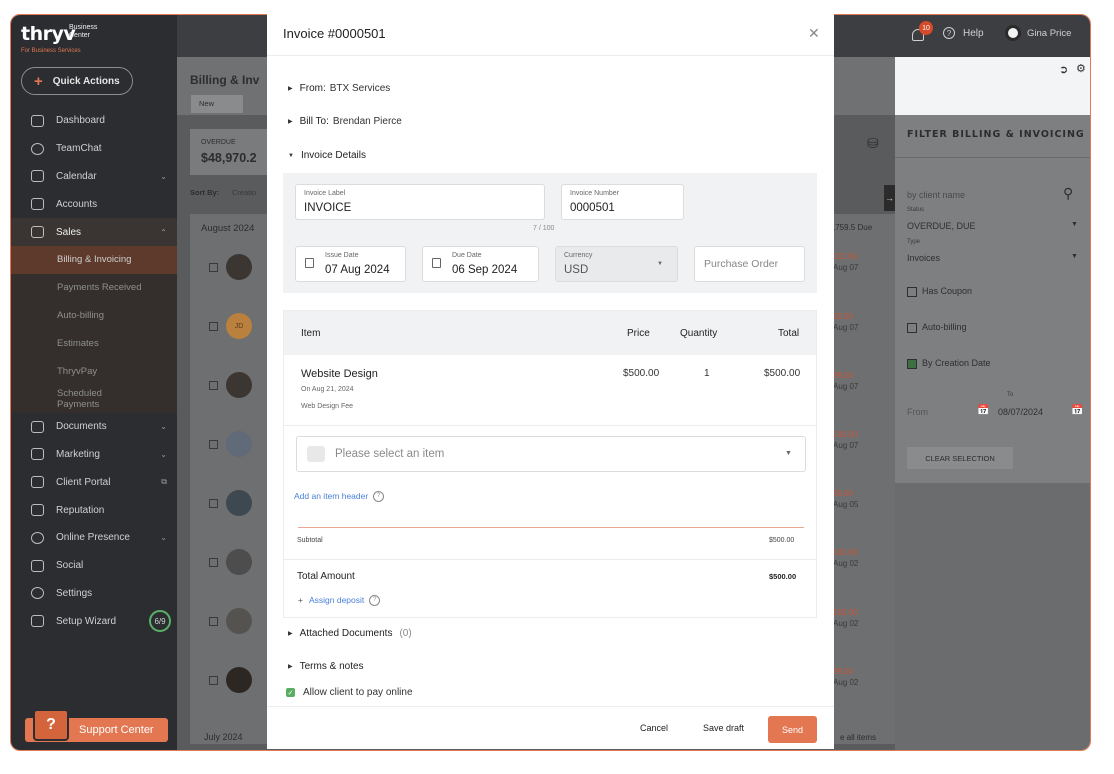 This screenshot has height=774, width=1114. What do you see at coordinates (1063, 69) in the screenshot?
I see `export-icon: ➲` at bounding box center [1063, 69].